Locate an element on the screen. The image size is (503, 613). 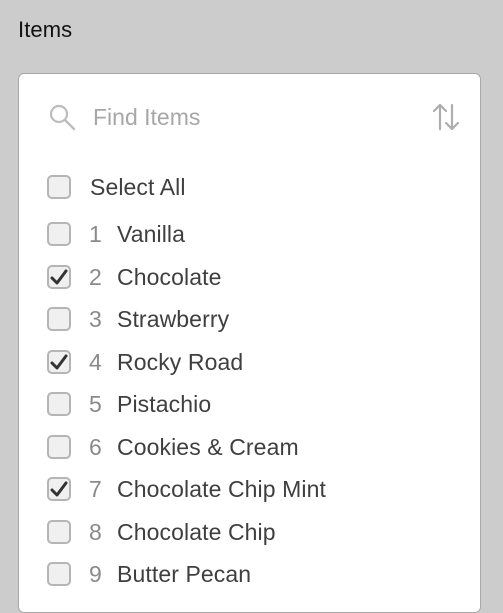
item-number: 3 is located at coordinates (95, 318).